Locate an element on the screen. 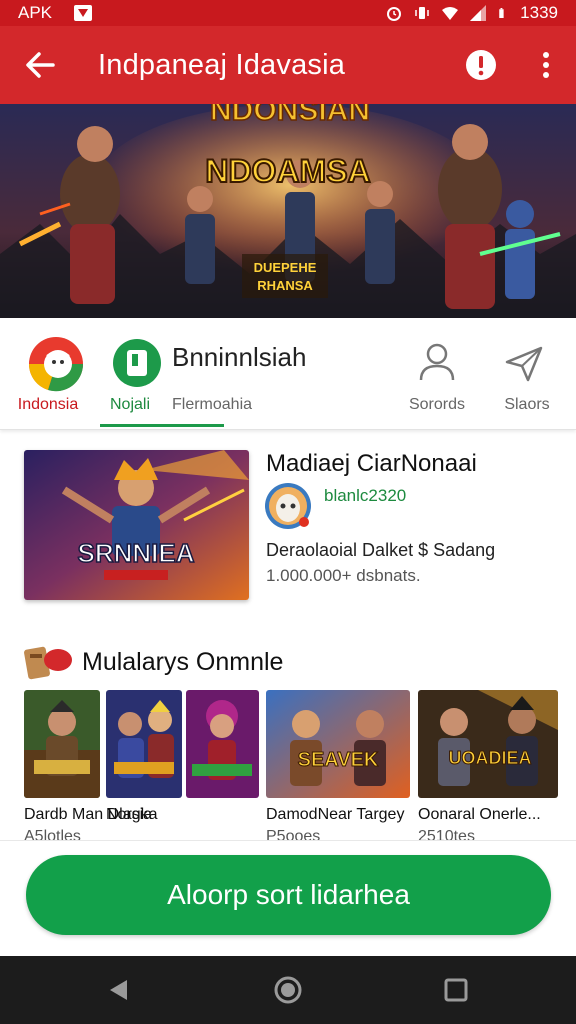 This screenshot has height=1024, width=576. wifi-icon is located at coordinates (450, 13).